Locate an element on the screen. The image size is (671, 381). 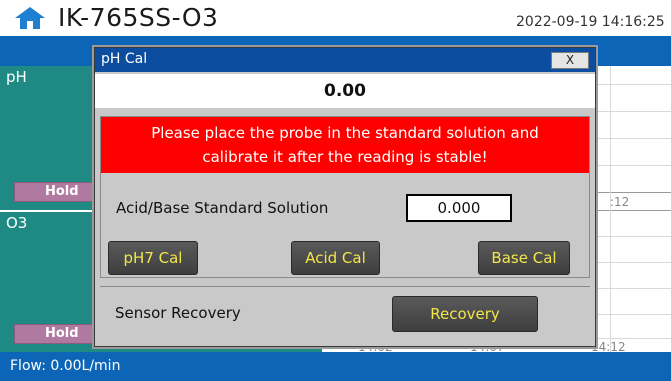
close-button: X is located at coordinates (570, 60).